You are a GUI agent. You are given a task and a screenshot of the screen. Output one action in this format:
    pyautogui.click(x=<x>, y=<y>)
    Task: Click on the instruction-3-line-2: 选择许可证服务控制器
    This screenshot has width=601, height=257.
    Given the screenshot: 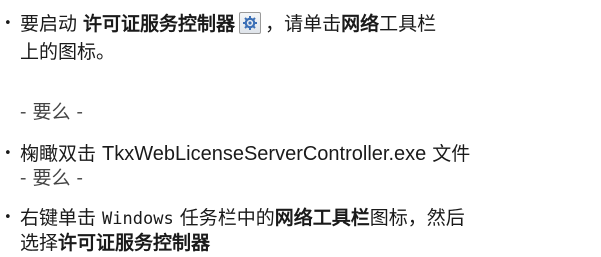 What is the action you would take?
    pyautogui.click(x=115, y=243)
    